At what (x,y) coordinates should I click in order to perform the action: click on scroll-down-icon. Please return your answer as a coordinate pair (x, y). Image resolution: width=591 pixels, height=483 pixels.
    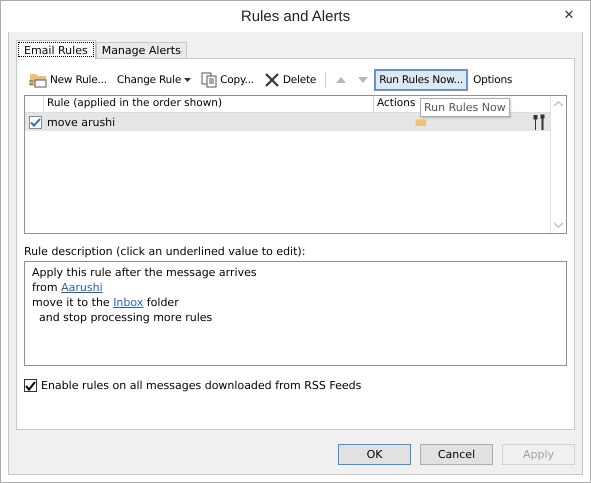
    Looking at the image, I should click on (558, 225).